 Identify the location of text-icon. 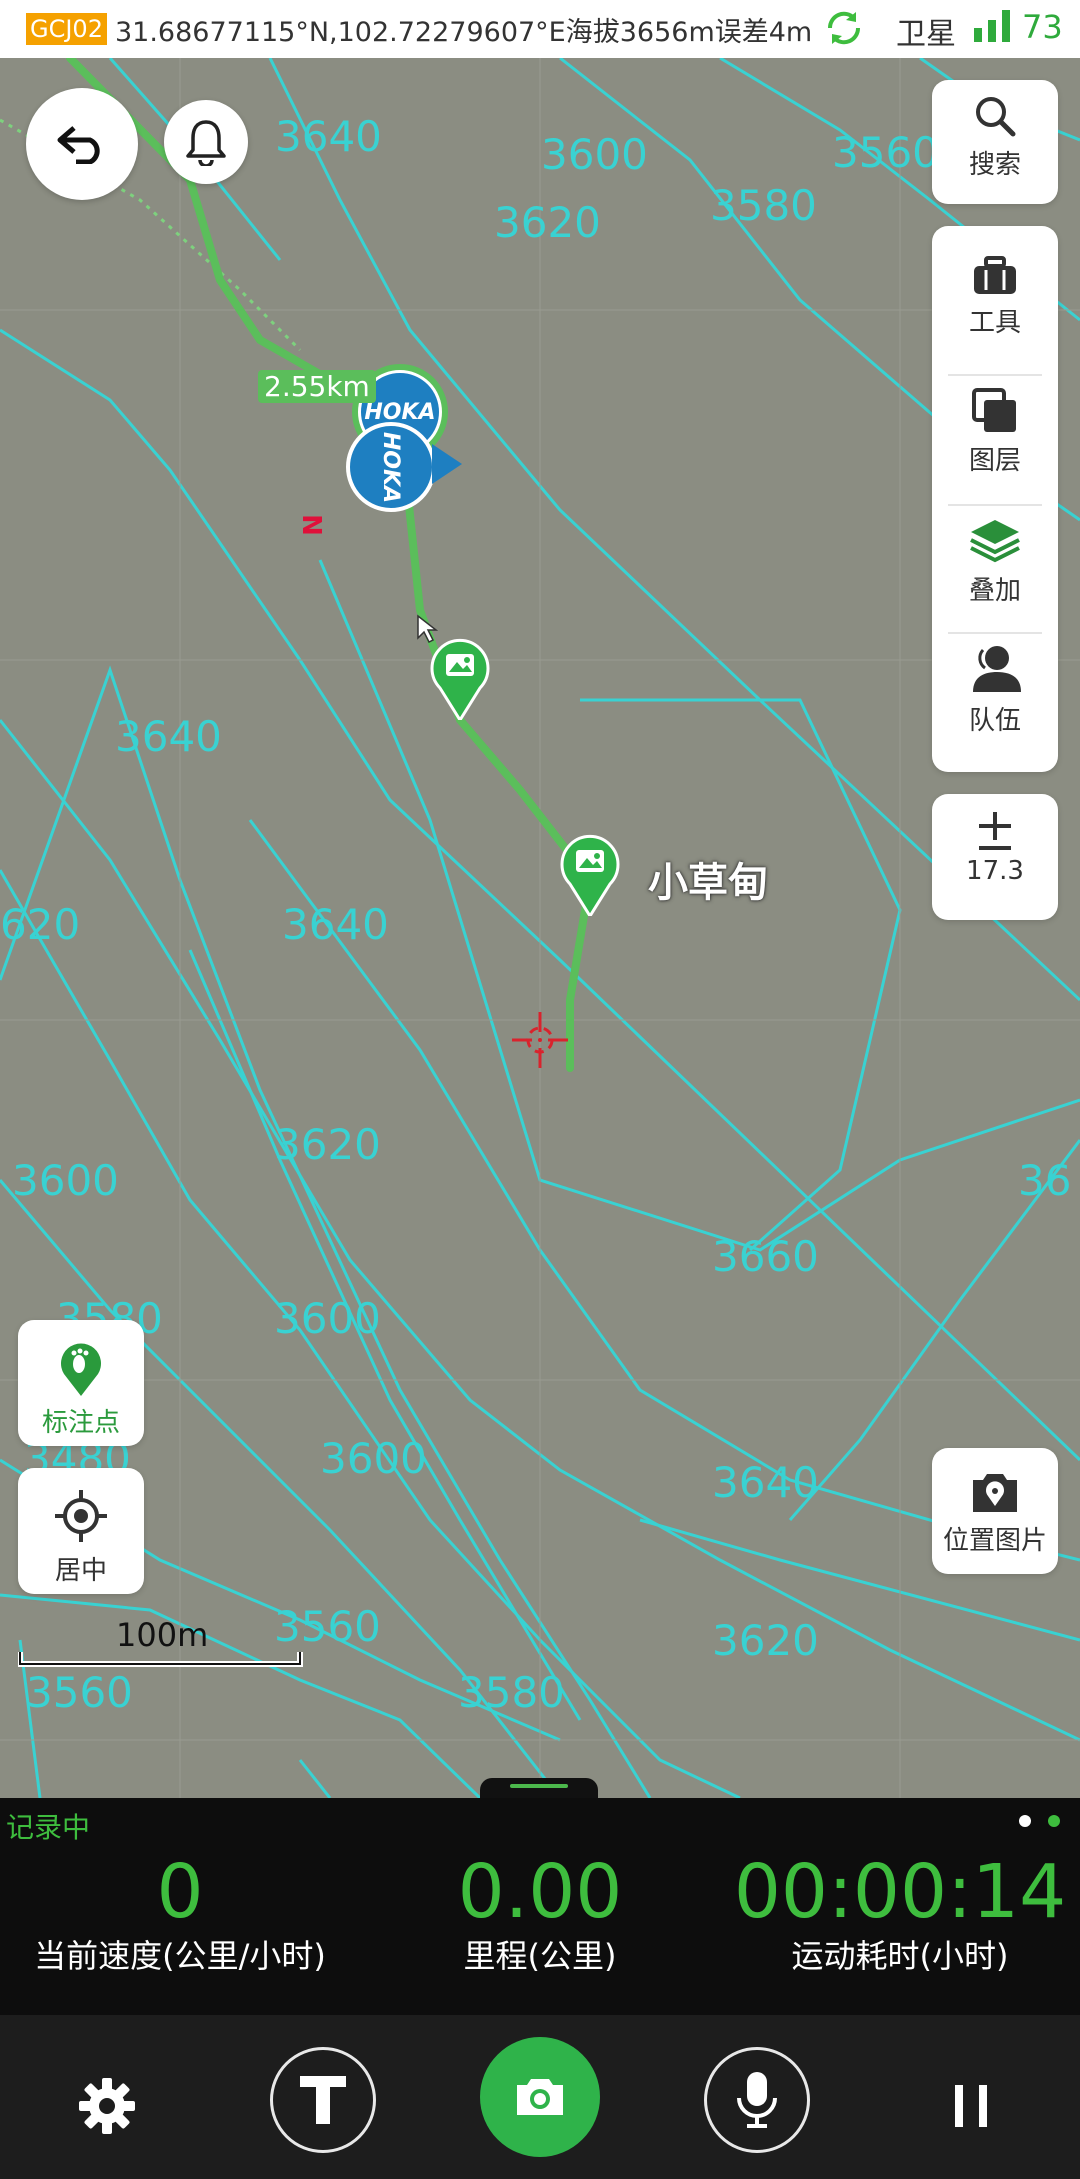
(323, 2100).